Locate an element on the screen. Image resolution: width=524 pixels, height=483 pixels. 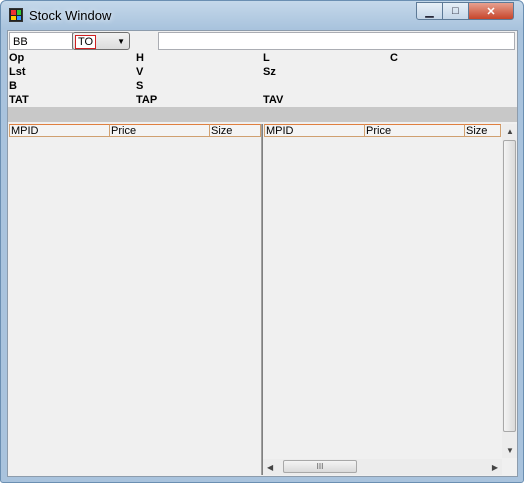
maximize-button: □ is located at coordinates (455, 11).